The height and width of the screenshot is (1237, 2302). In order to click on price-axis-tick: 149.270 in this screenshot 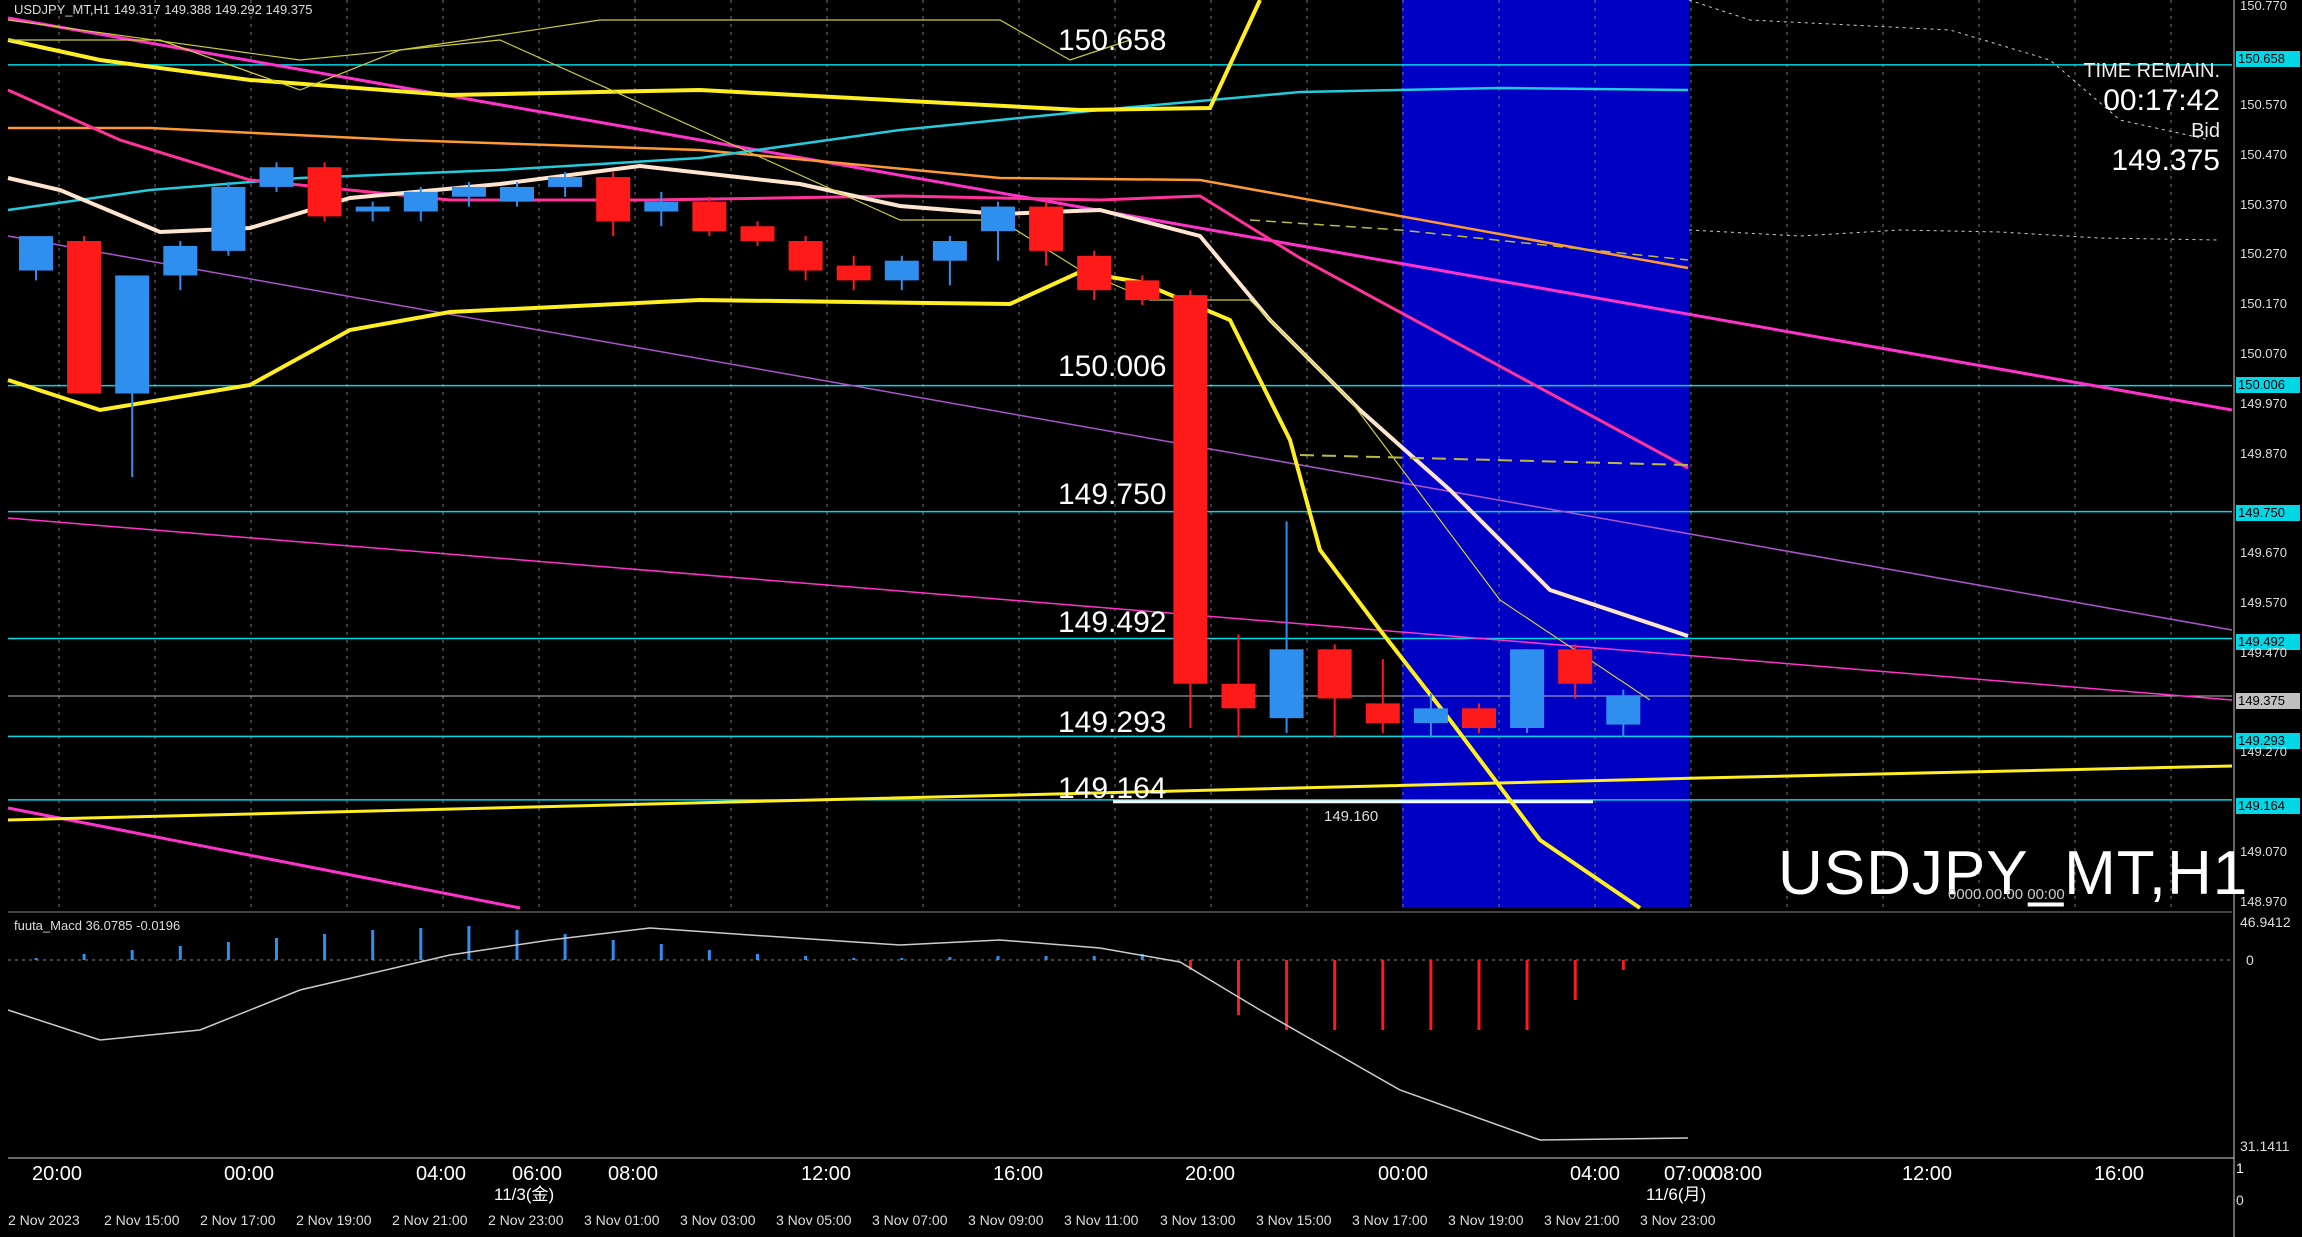, I will do `click(2263, 751)`.